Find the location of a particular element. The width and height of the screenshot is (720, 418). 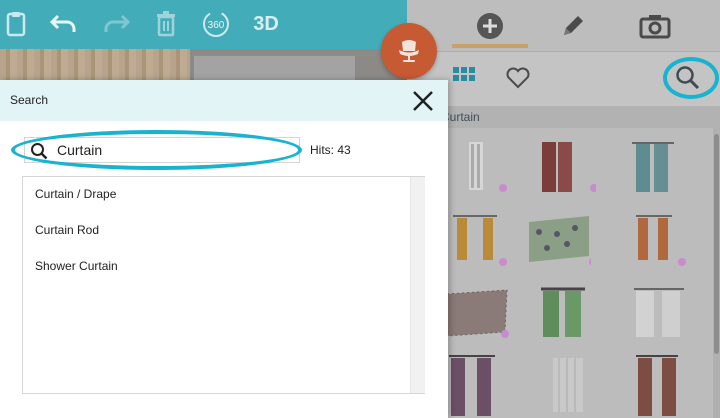

curtain-speckled-thumbnail is located at coordinates (478, 318).